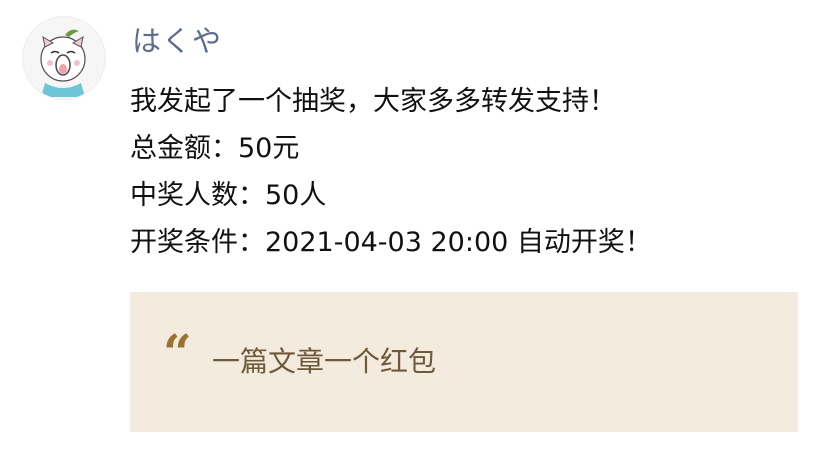  What do you see at coordinates (324, 361) in the screenshot?
I see `card-title: 一篇文章一个红包` at bounding box center [324, 361].